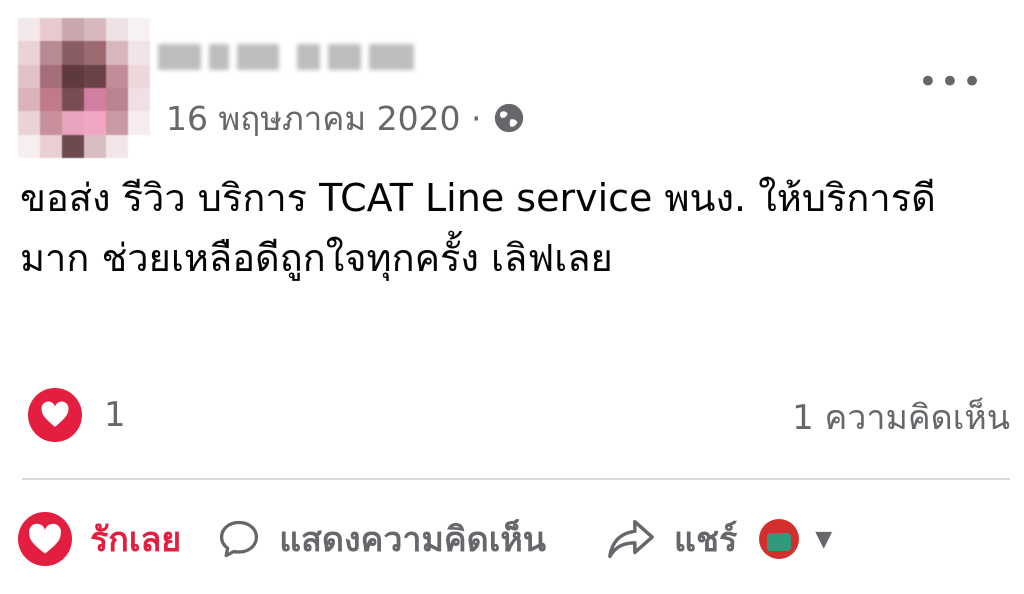 The image size is (1024, 594). I want to click on share-icon, so click(631, 539).